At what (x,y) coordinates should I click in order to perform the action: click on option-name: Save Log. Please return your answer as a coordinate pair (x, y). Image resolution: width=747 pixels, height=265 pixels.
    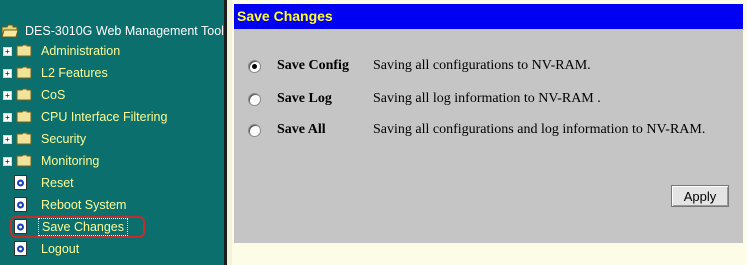
    Looking at the image, I should click on (304, 98).